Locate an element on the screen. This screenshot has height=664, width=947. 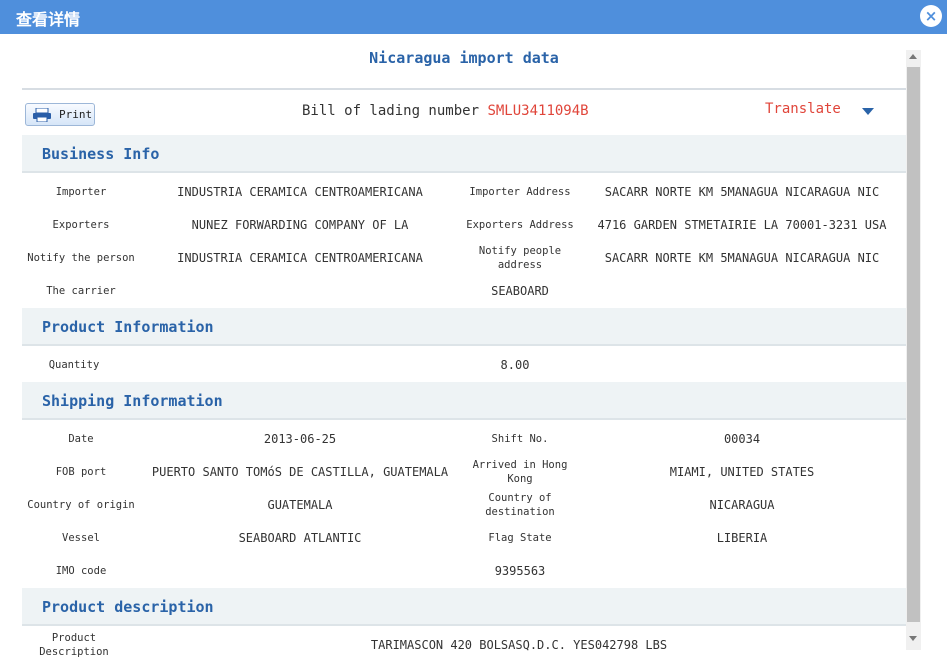
flag-state-label: Flag State is located at coordinates (520, 538).